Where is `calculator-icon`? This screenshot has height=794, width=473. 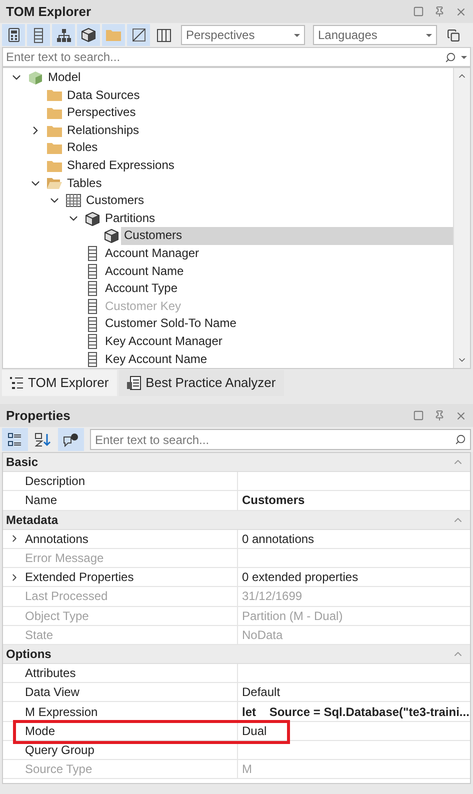
calculator-icon is located at coordinates (14, 35).